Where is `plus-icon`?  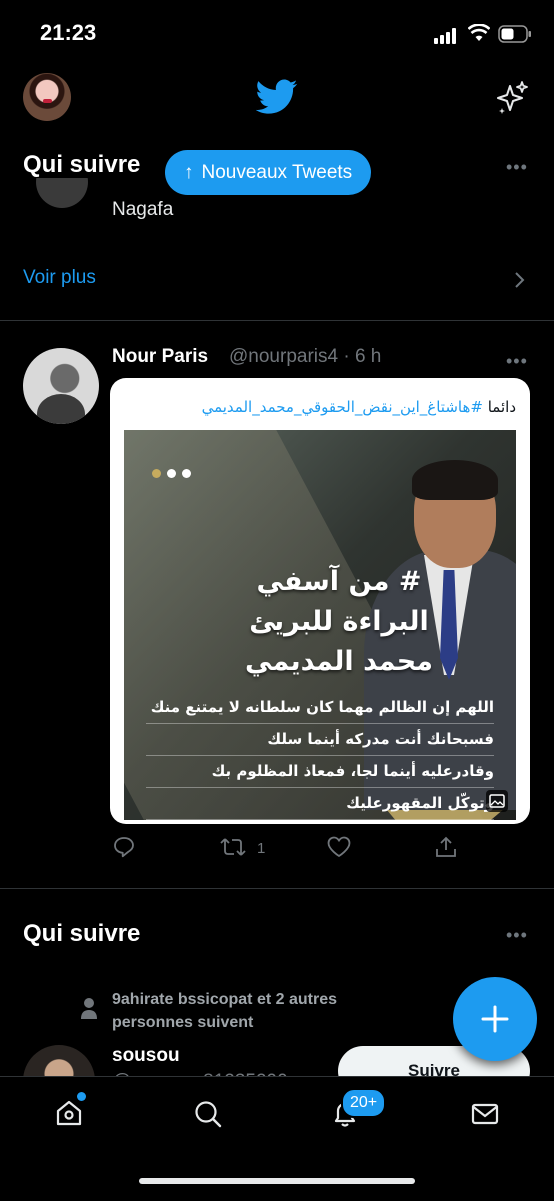
plus-icon is located at coordinates (495, 1019).